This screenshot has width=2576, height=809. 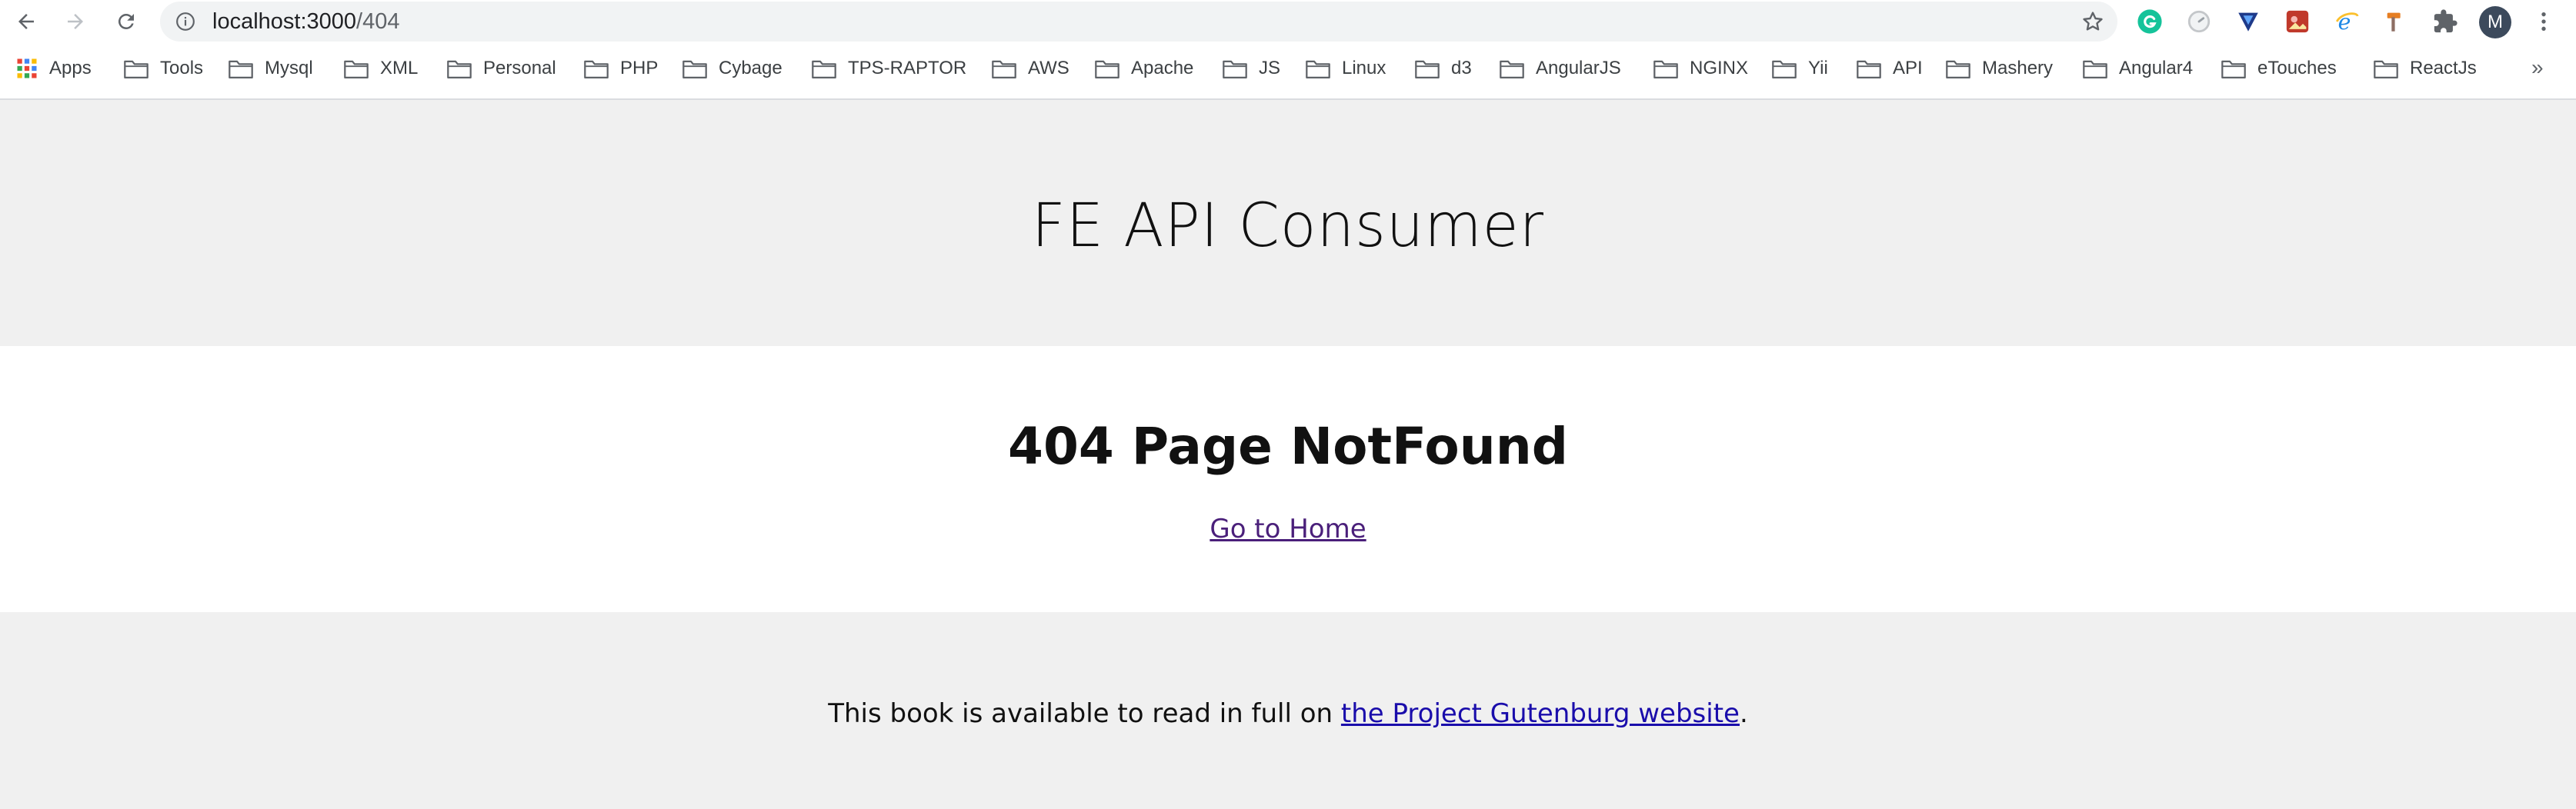 I want to click on bookmark-label: API, so click(x=1908, y=68).